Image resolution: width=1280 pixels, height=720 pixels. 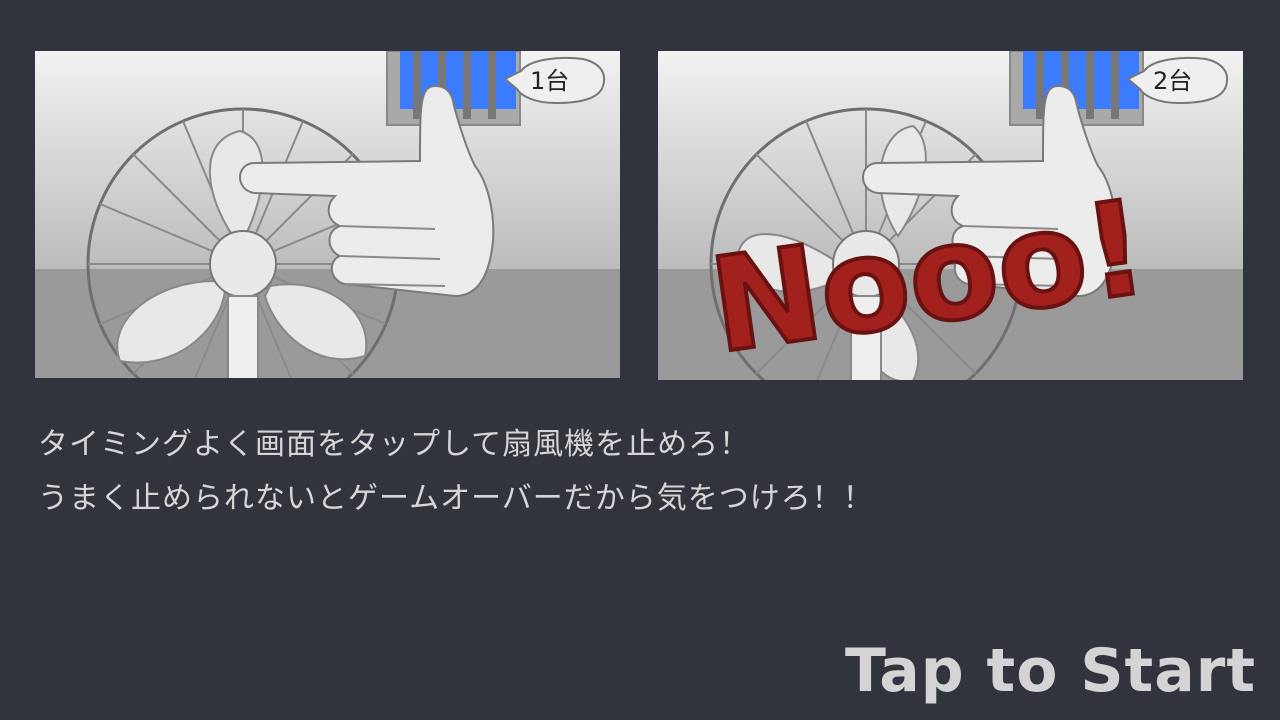 What do you see at coordinates (456, 498) in the screenshot?
I see `instruction-line-2: うまく止められないとゲームオーバーだから気をつけろ！！` at bounding box center [456, 498].